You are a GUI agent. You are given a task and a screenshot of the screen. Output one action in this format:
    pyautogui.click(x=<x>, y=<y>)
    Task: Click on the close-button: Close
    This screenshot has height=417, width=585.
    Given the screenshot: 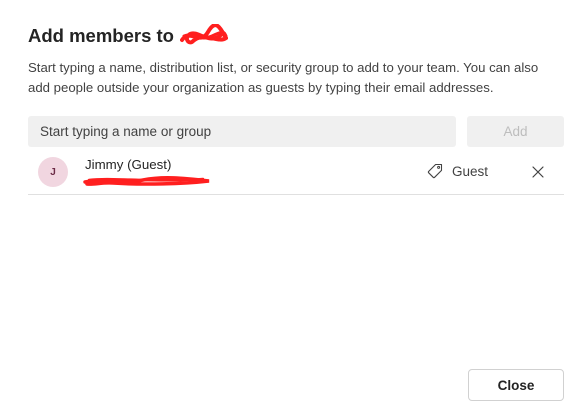 What is the action you would take?
    pyautogui.click(x=516, y=385)
    